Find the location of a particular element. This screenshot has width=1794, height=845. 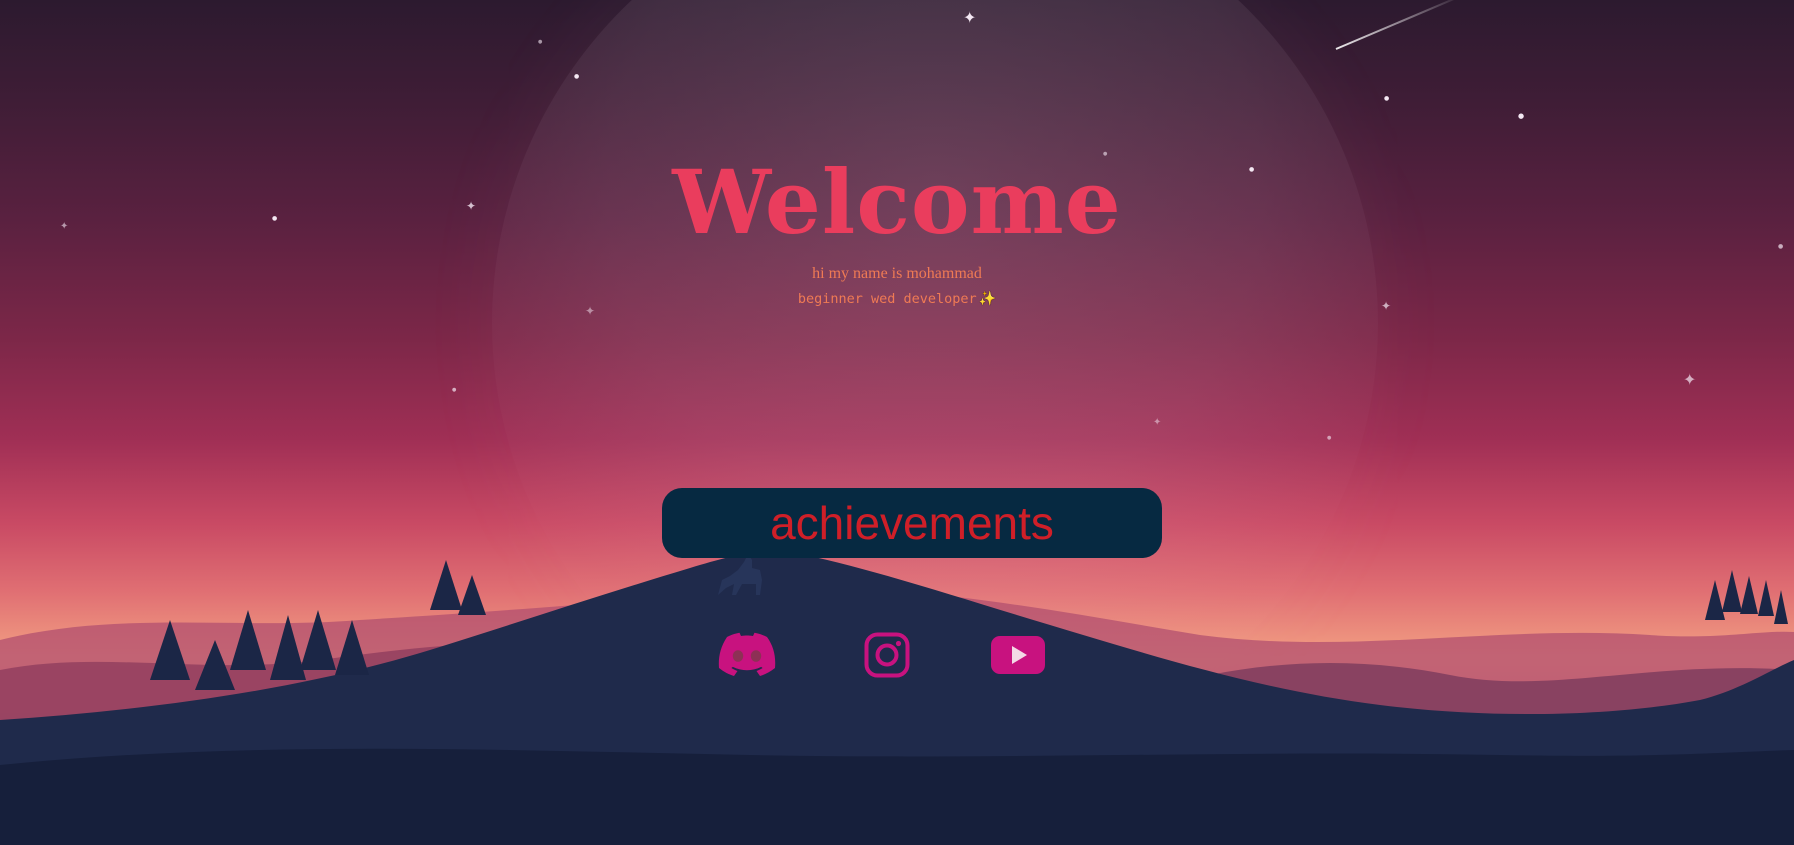

role-text: beginner wed developer ✨ is located at coordinates (897, 299).